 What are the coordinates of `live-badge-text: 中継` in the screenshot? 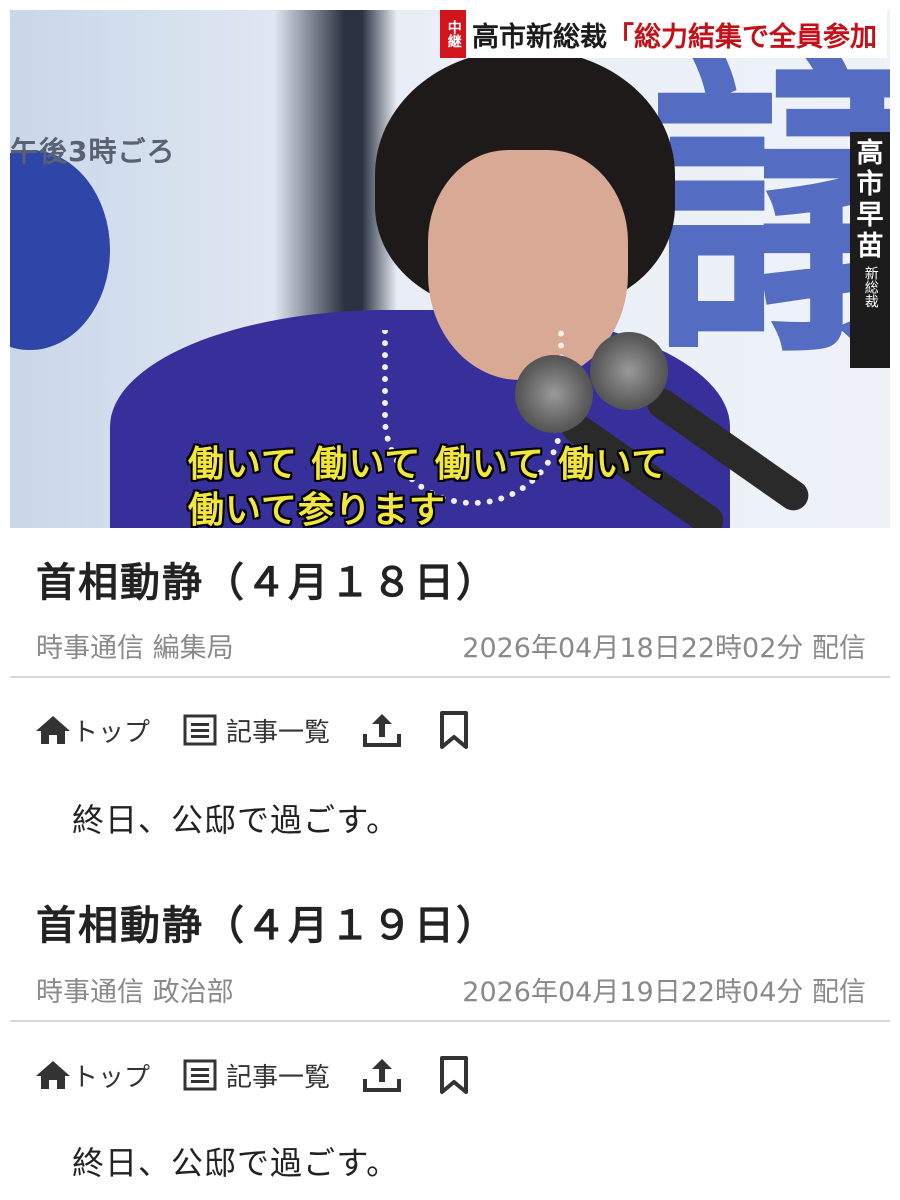 It's located at (453, 34).